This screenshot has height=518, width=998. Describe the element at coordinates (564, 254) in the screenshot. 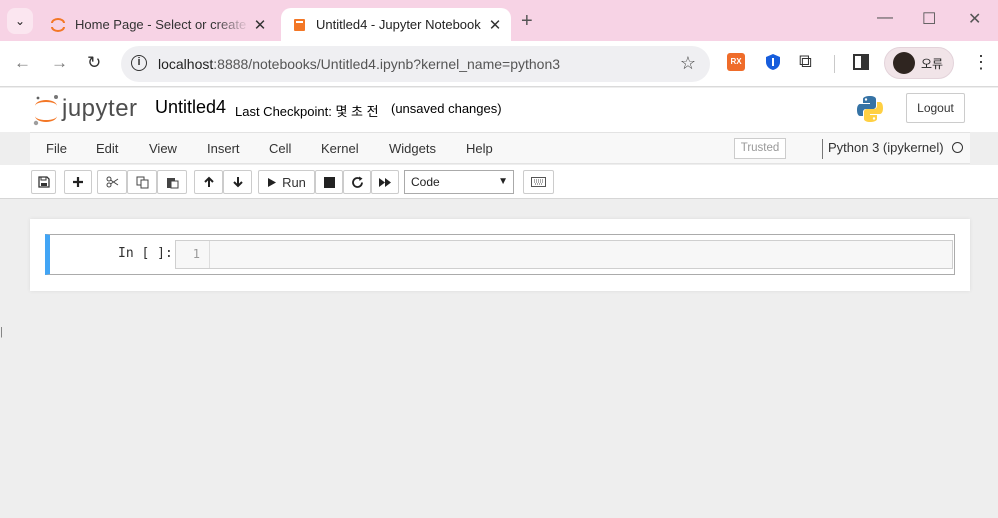

I see `code-editor: 1` at that location.